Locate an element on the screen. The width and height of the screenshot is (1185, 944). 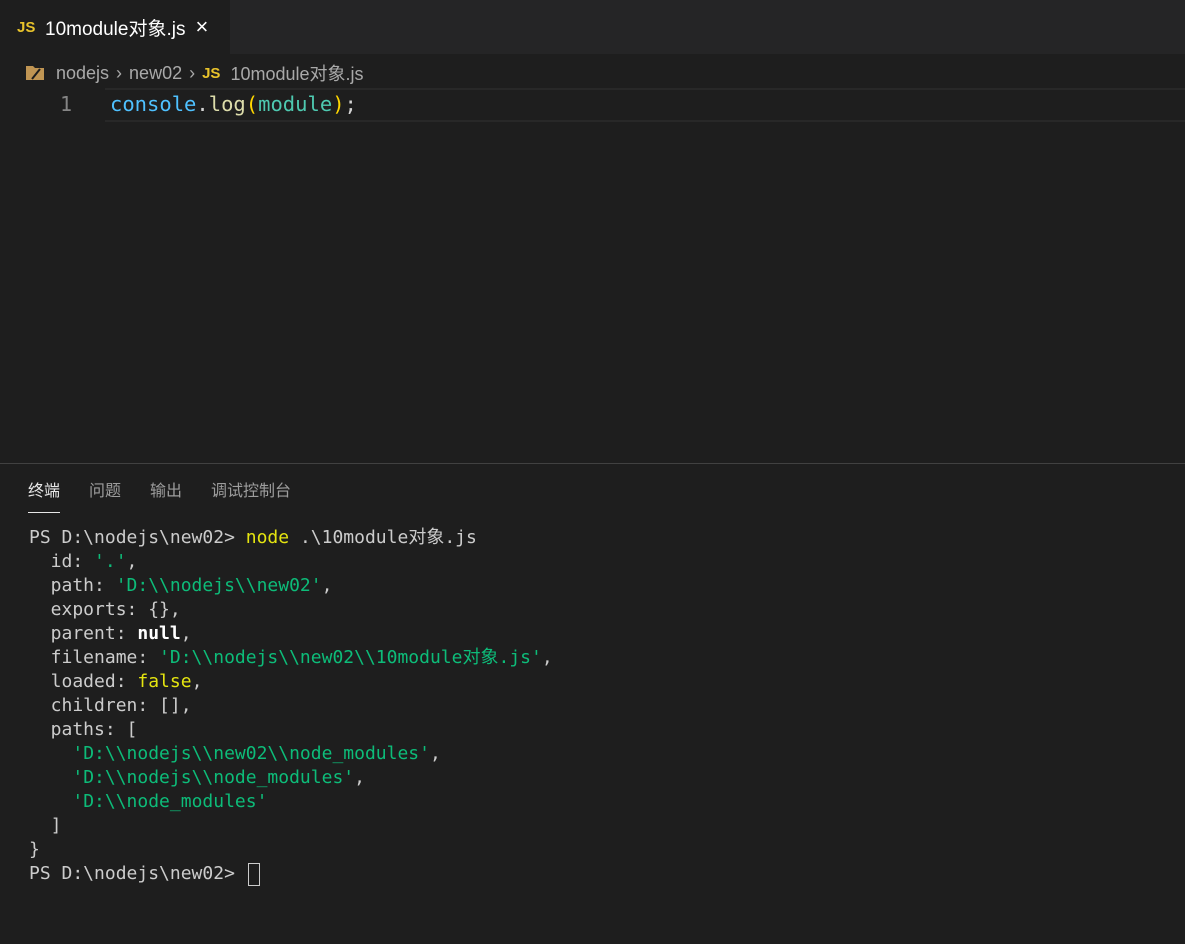
panel-tabs: 终端 问题 输出 调试控制台 is located at coordinates (174, 497).